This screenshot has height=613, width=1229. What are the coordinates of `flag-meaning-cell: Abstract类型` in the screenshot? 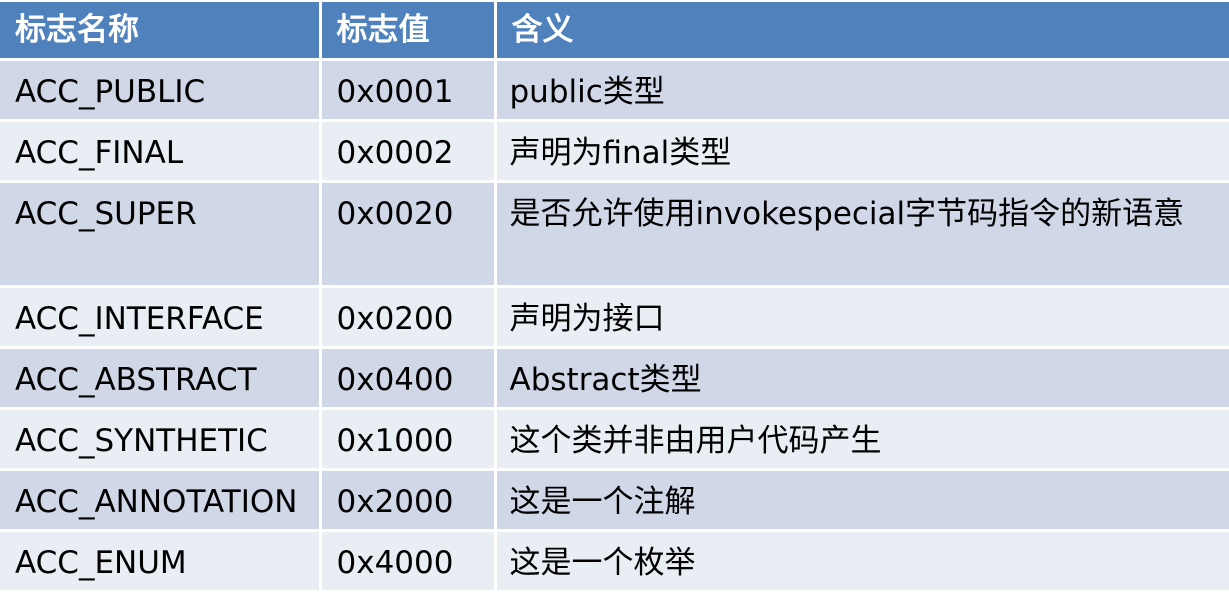 It's located at (862, 378).